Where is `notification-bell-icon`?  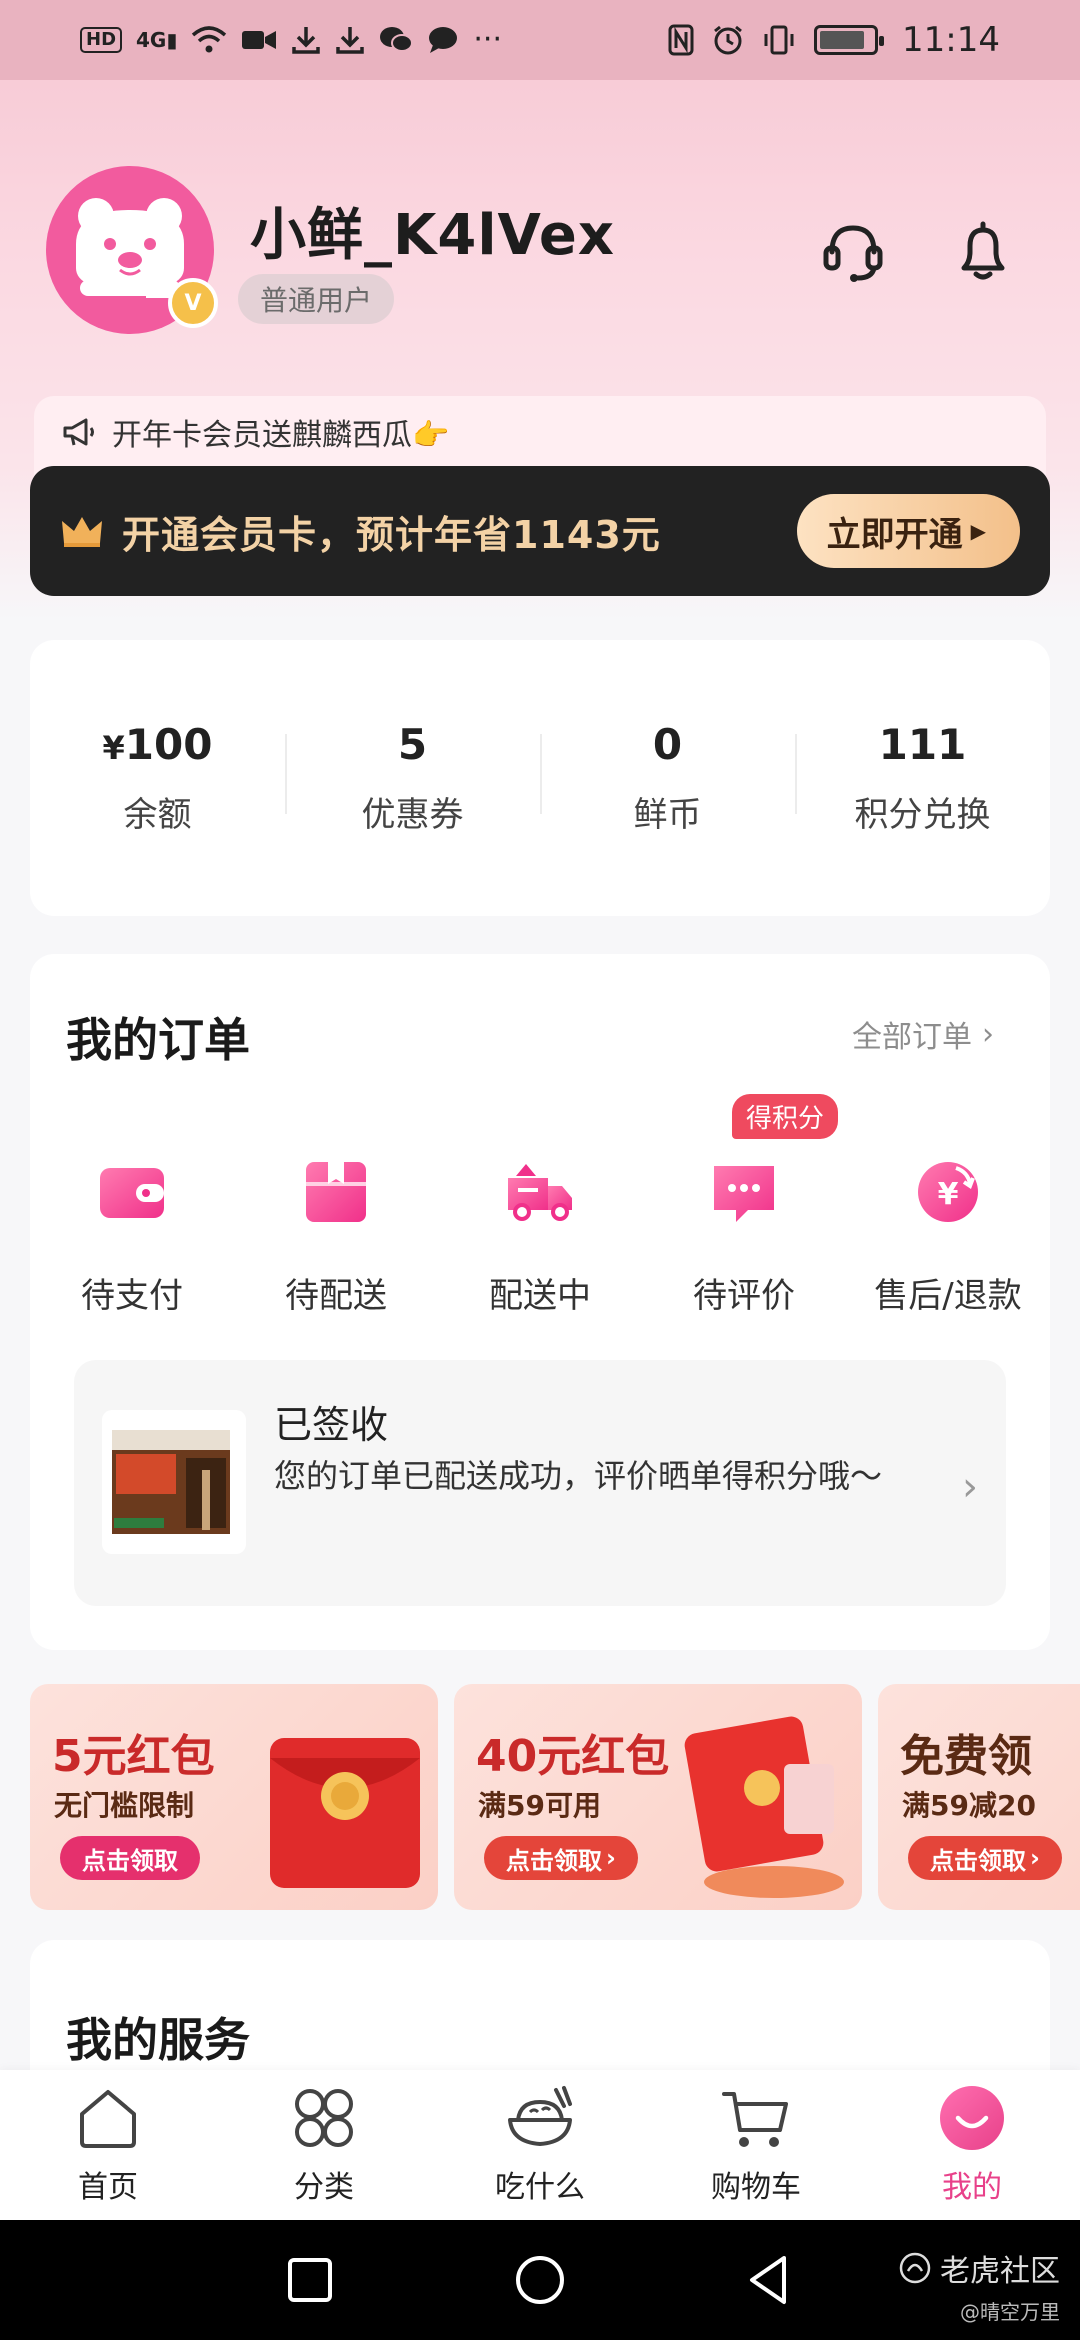
notification-bell-icon is located at coordinates (983, 251).